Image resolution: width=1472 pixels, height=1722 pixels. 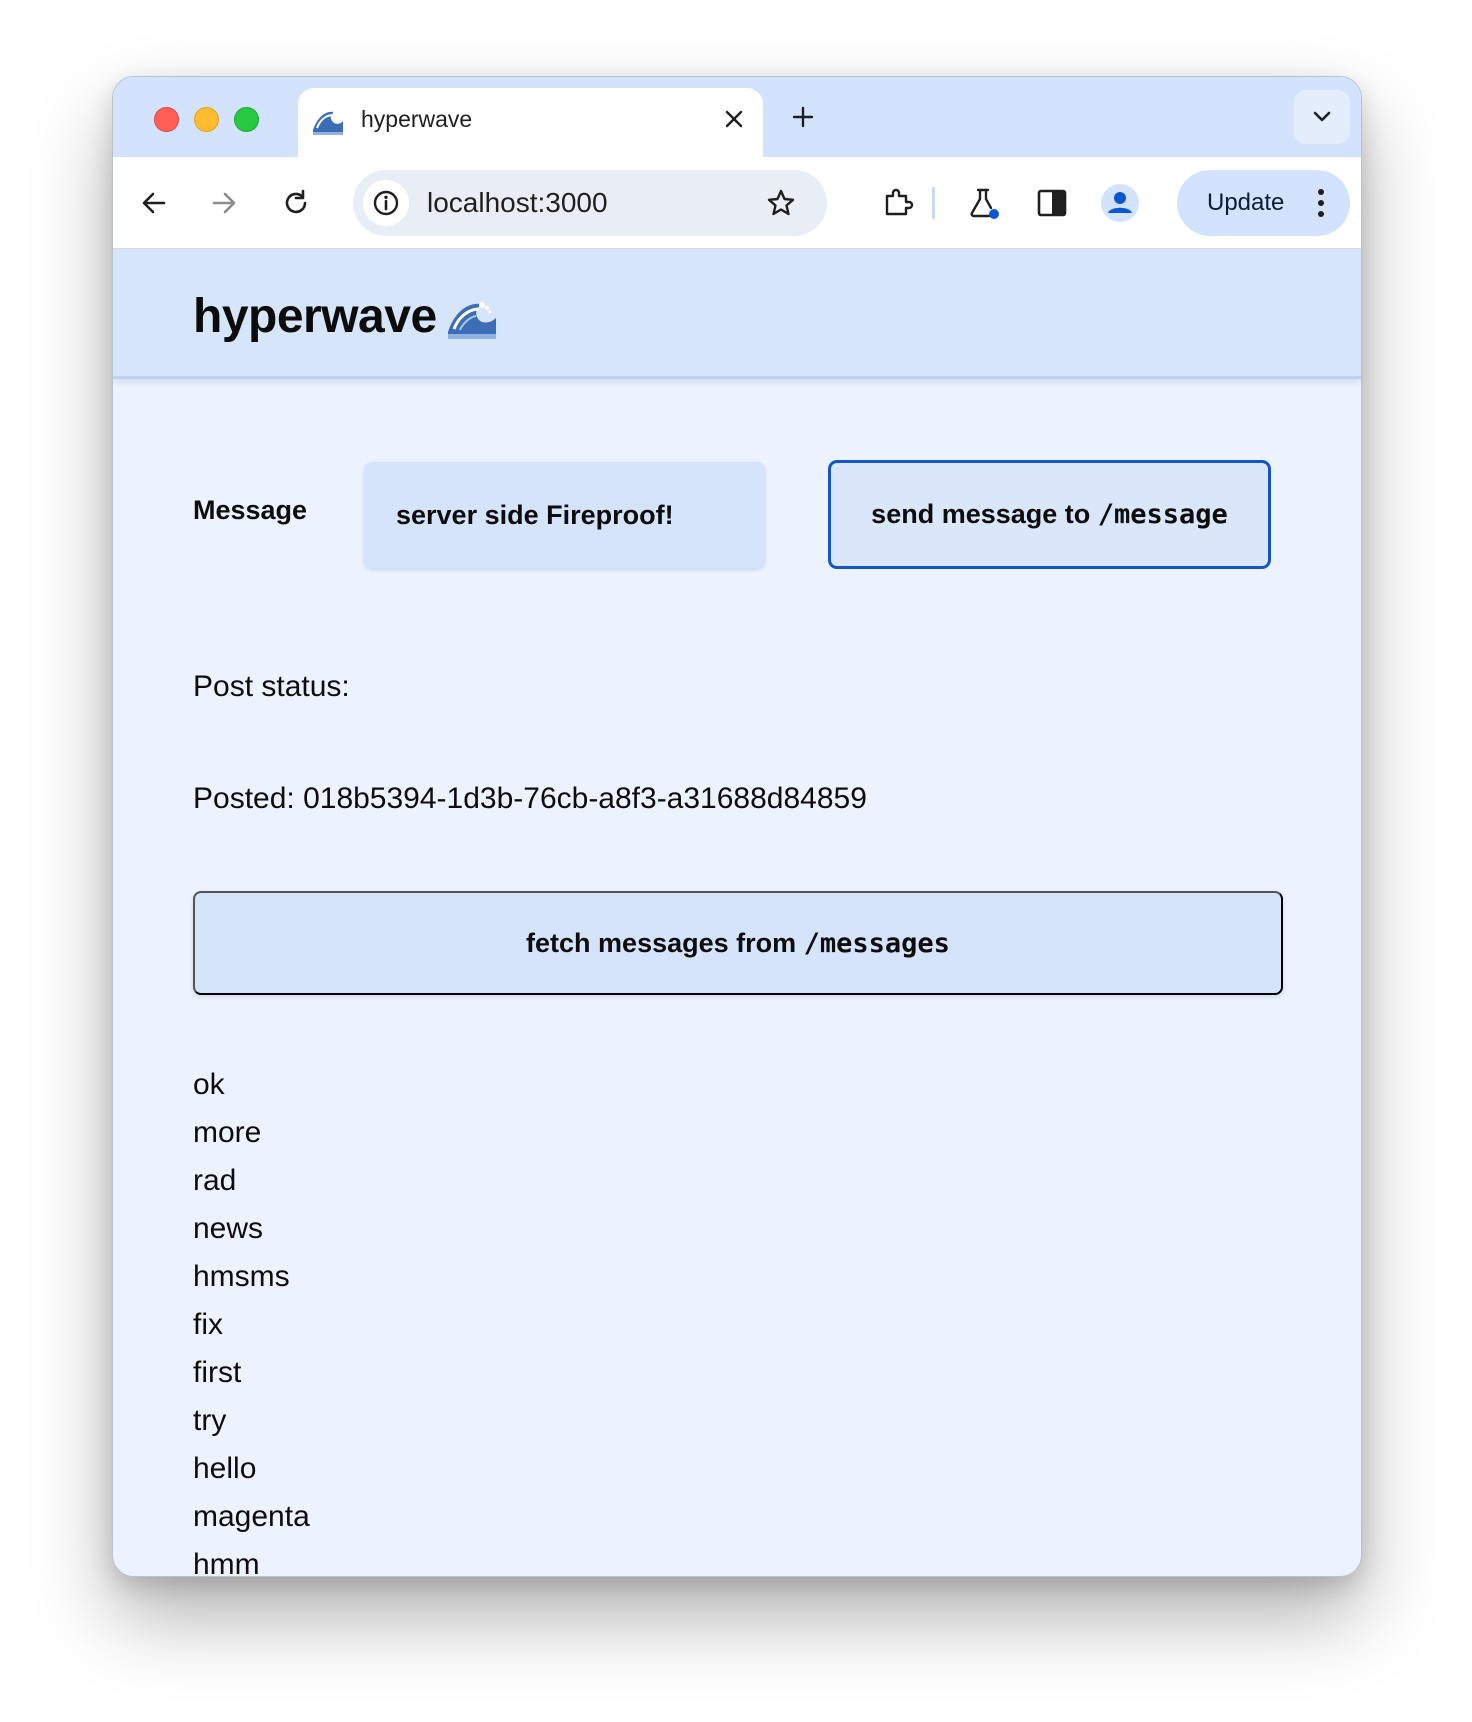 What do you see at coordinates (1321, 203) in the screenshot?
I see `more-vertical-icon` at bounding box center [1321, 203].